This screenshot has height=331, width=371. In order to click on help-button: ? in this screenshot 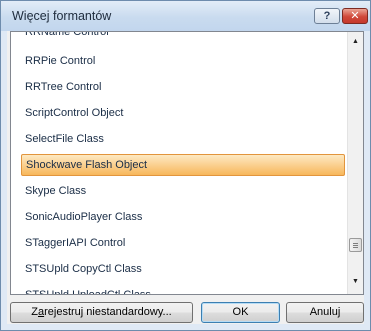, I will do `click(327, 16)`.